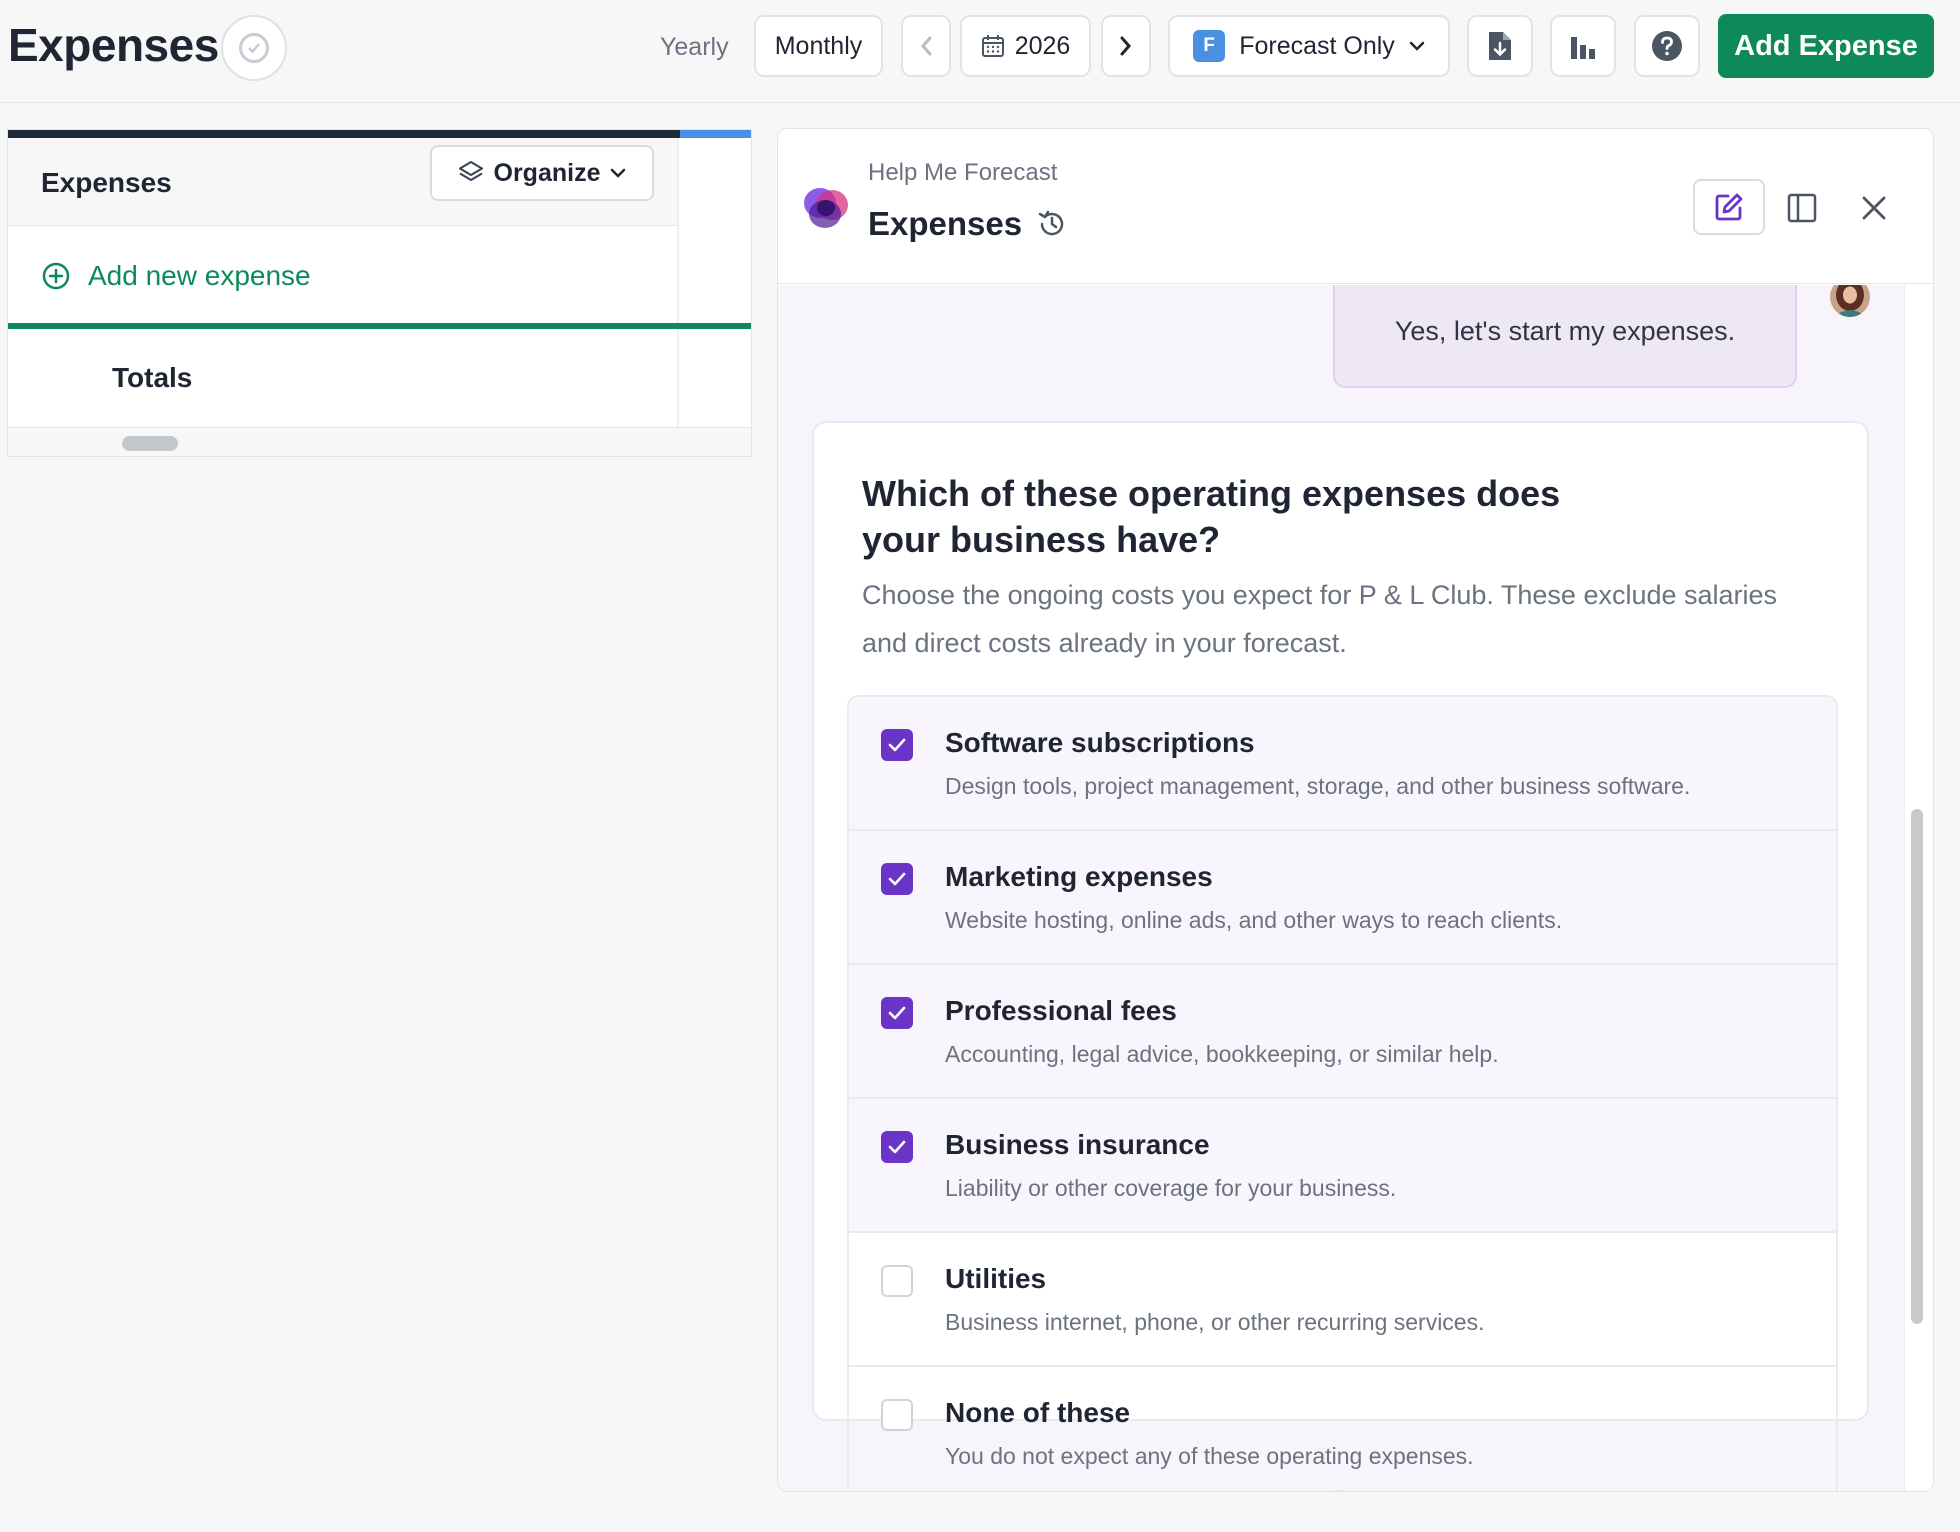 The width and height of the screenshot is (1960, 1532). Describe the element at coordinates (152, 377) in the screenshot. I see `totals-label: Totals` at that location.